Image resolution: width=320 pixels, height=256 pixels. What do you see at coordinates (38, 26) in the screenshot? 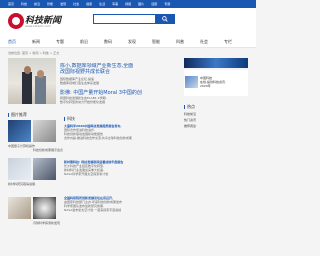
I see `logo-url: www.kxtech.com` at bounding box center [38, 26].